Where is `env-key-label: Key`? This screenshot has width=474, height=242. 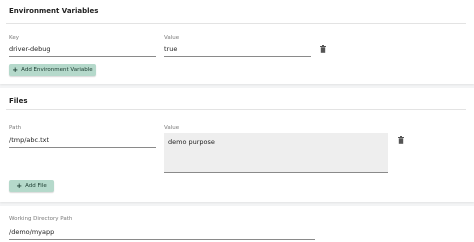 env-key-label: Key is located at coordinates (14, 38).